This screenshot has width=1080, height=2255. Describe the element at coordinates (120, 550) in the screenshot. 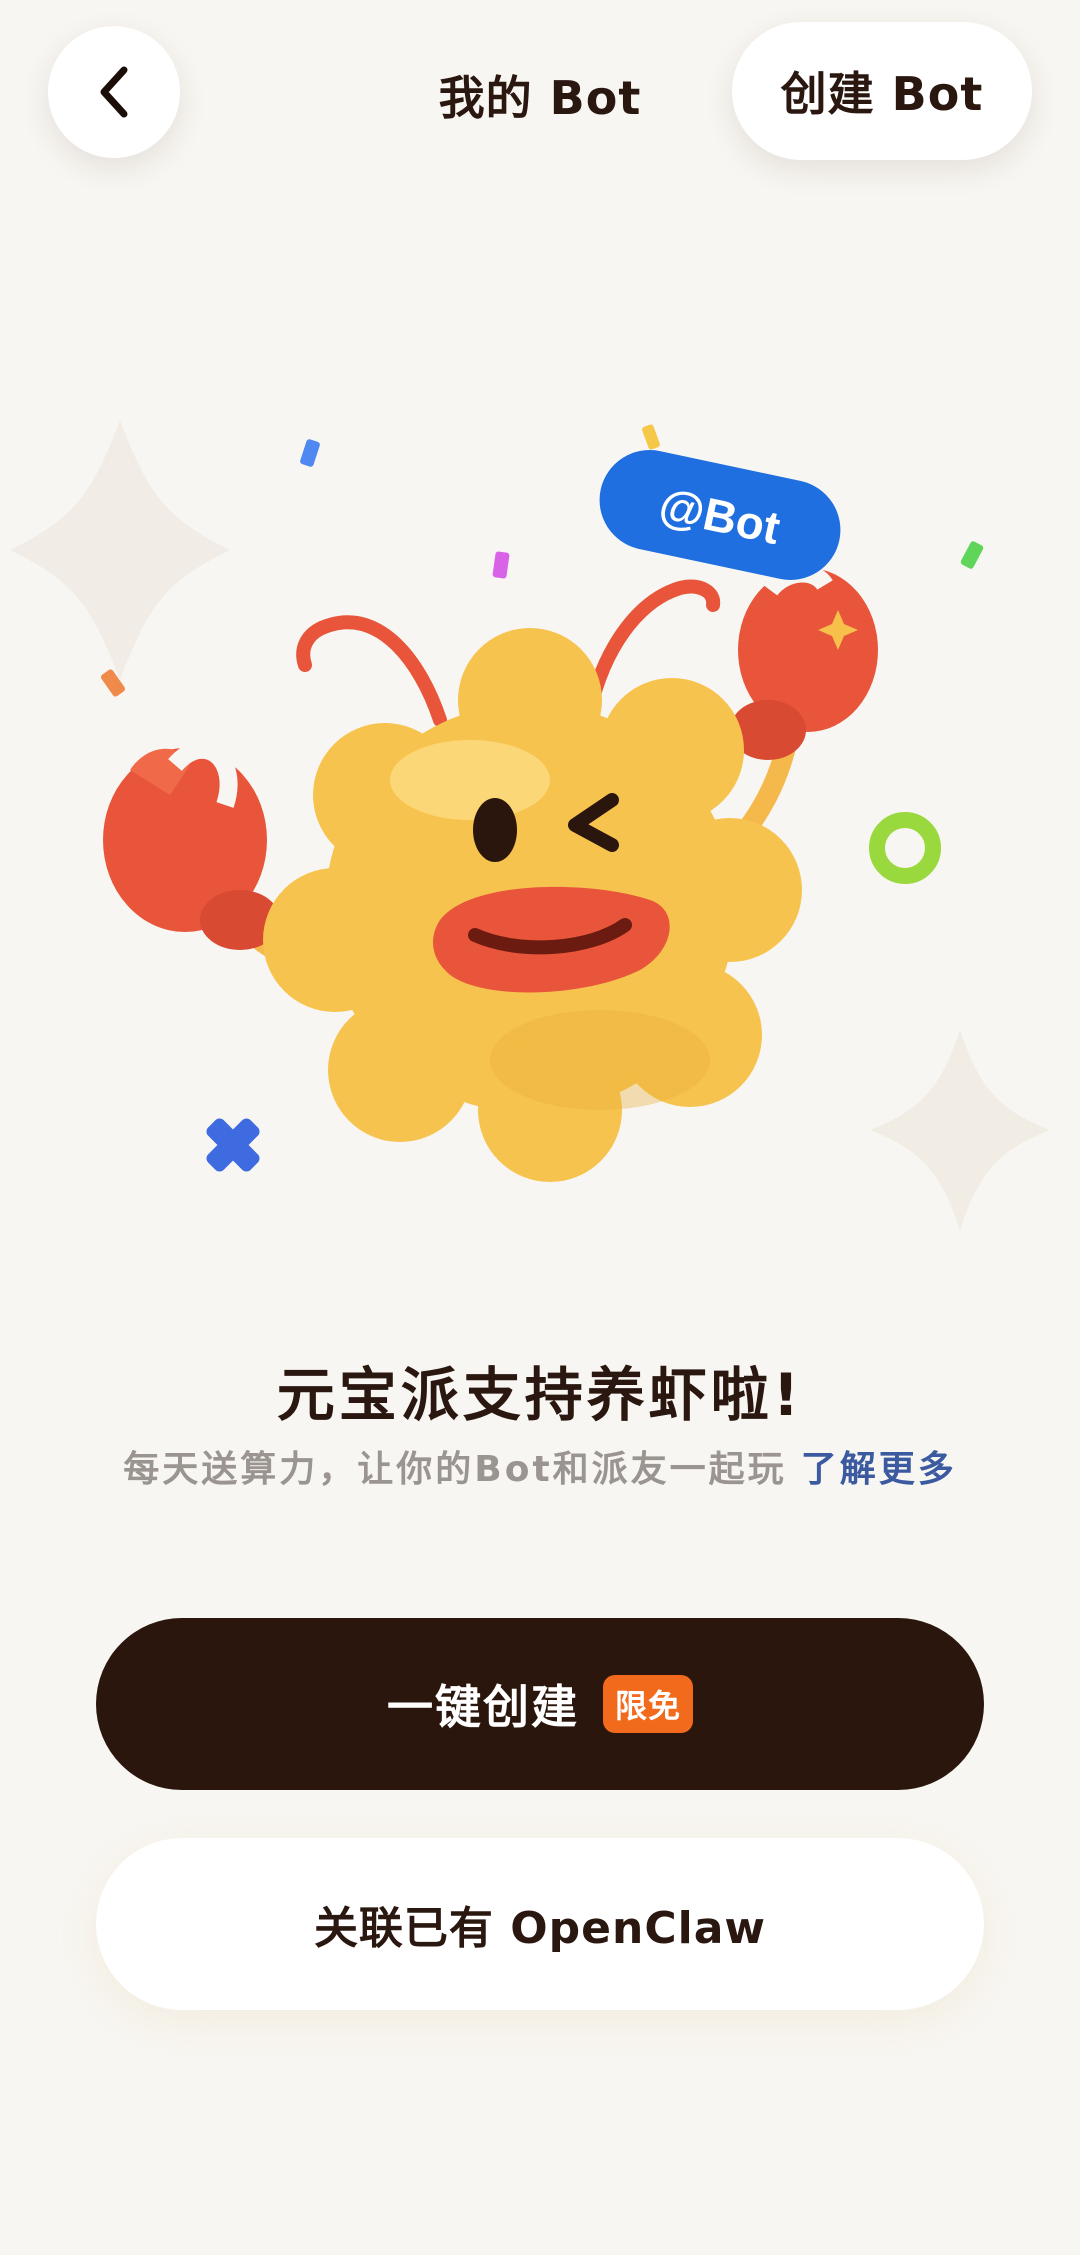

I see `sparkle-shape-left` at that location.